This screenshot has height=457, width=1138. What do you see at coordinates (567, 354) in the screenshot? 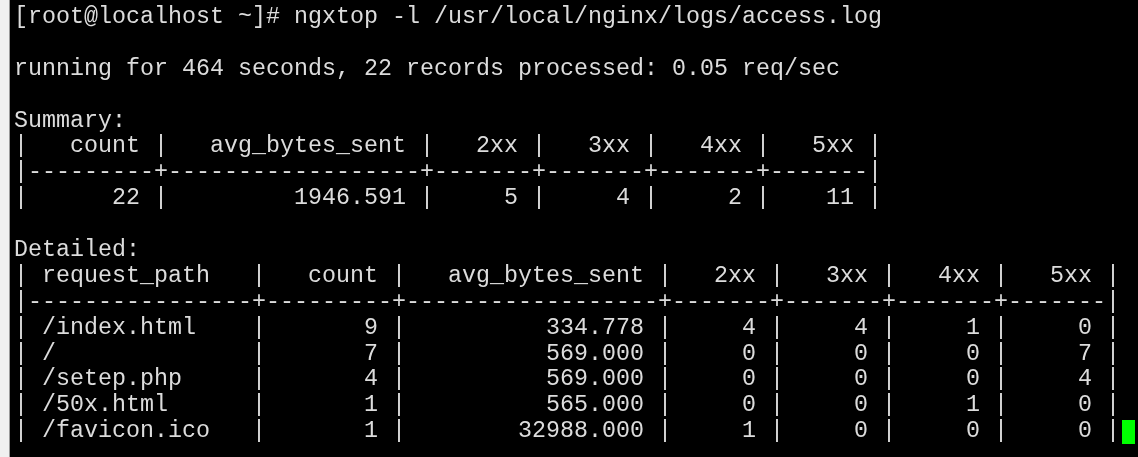
I see `terminal-line: | / | 7 | 569.000 | 0 | 0 | 0 | 7 |` at bounding box center [567, 354].